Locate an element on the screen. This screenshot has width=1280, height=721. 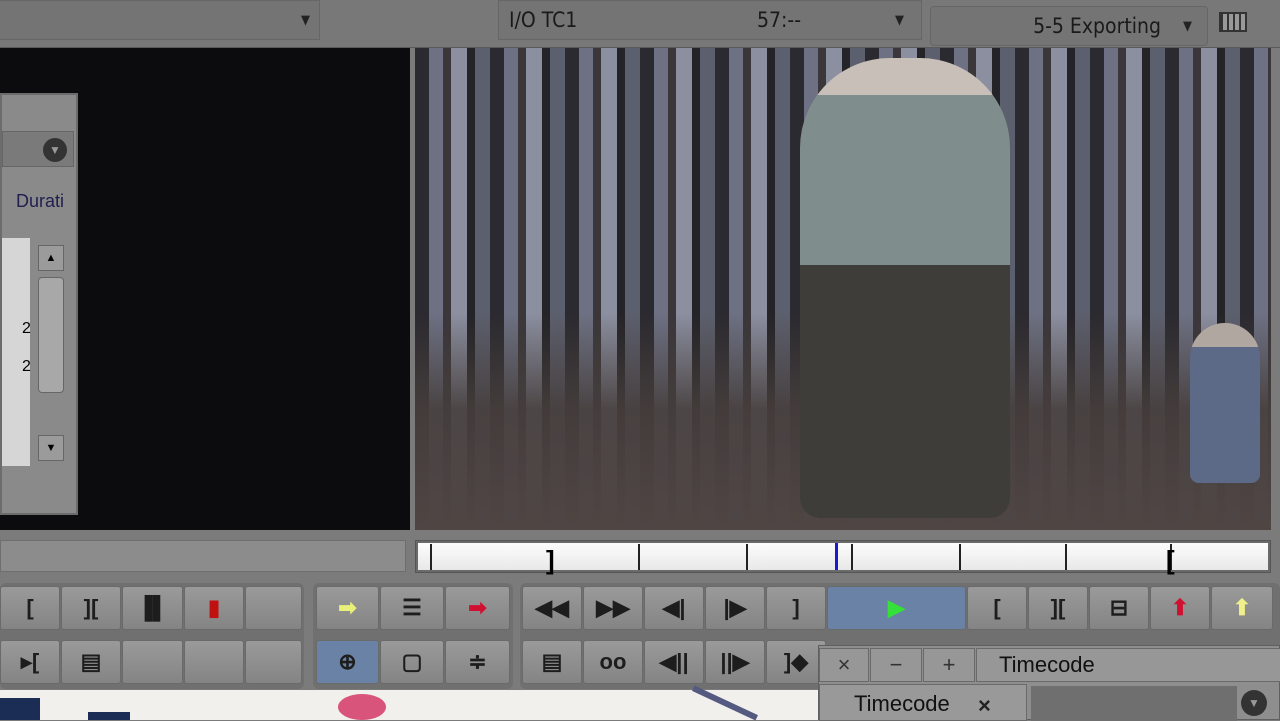
mark-clip-button: ▸[ is located at coordinates (30, 662).